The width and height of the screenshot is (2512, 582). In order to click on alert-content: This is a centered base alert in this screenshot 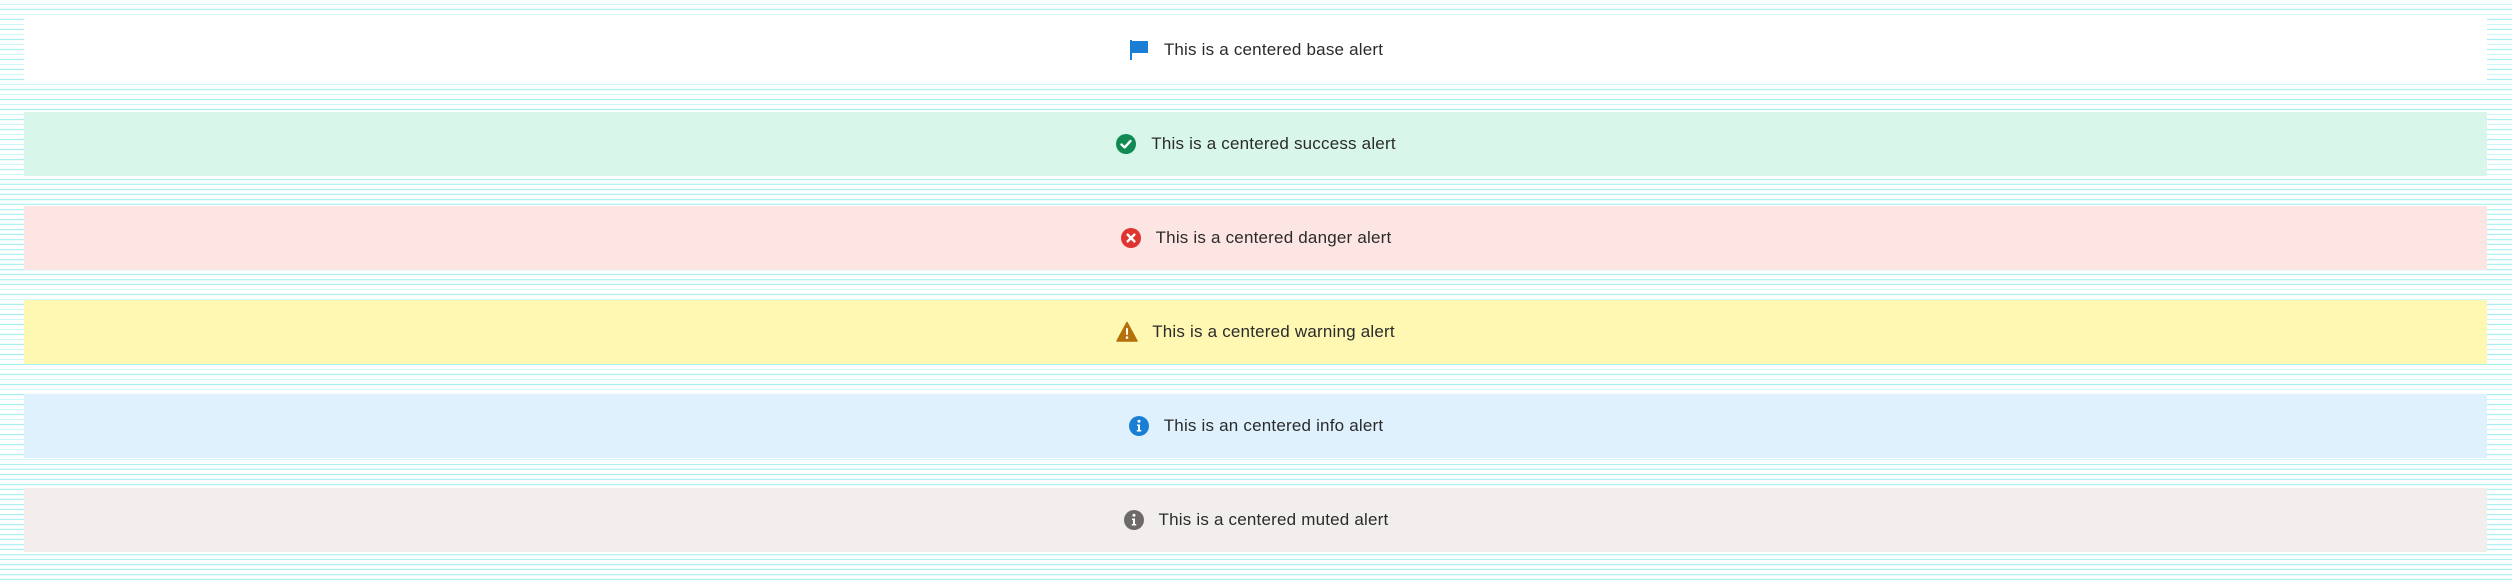, I will do `click(1255, 50)`.